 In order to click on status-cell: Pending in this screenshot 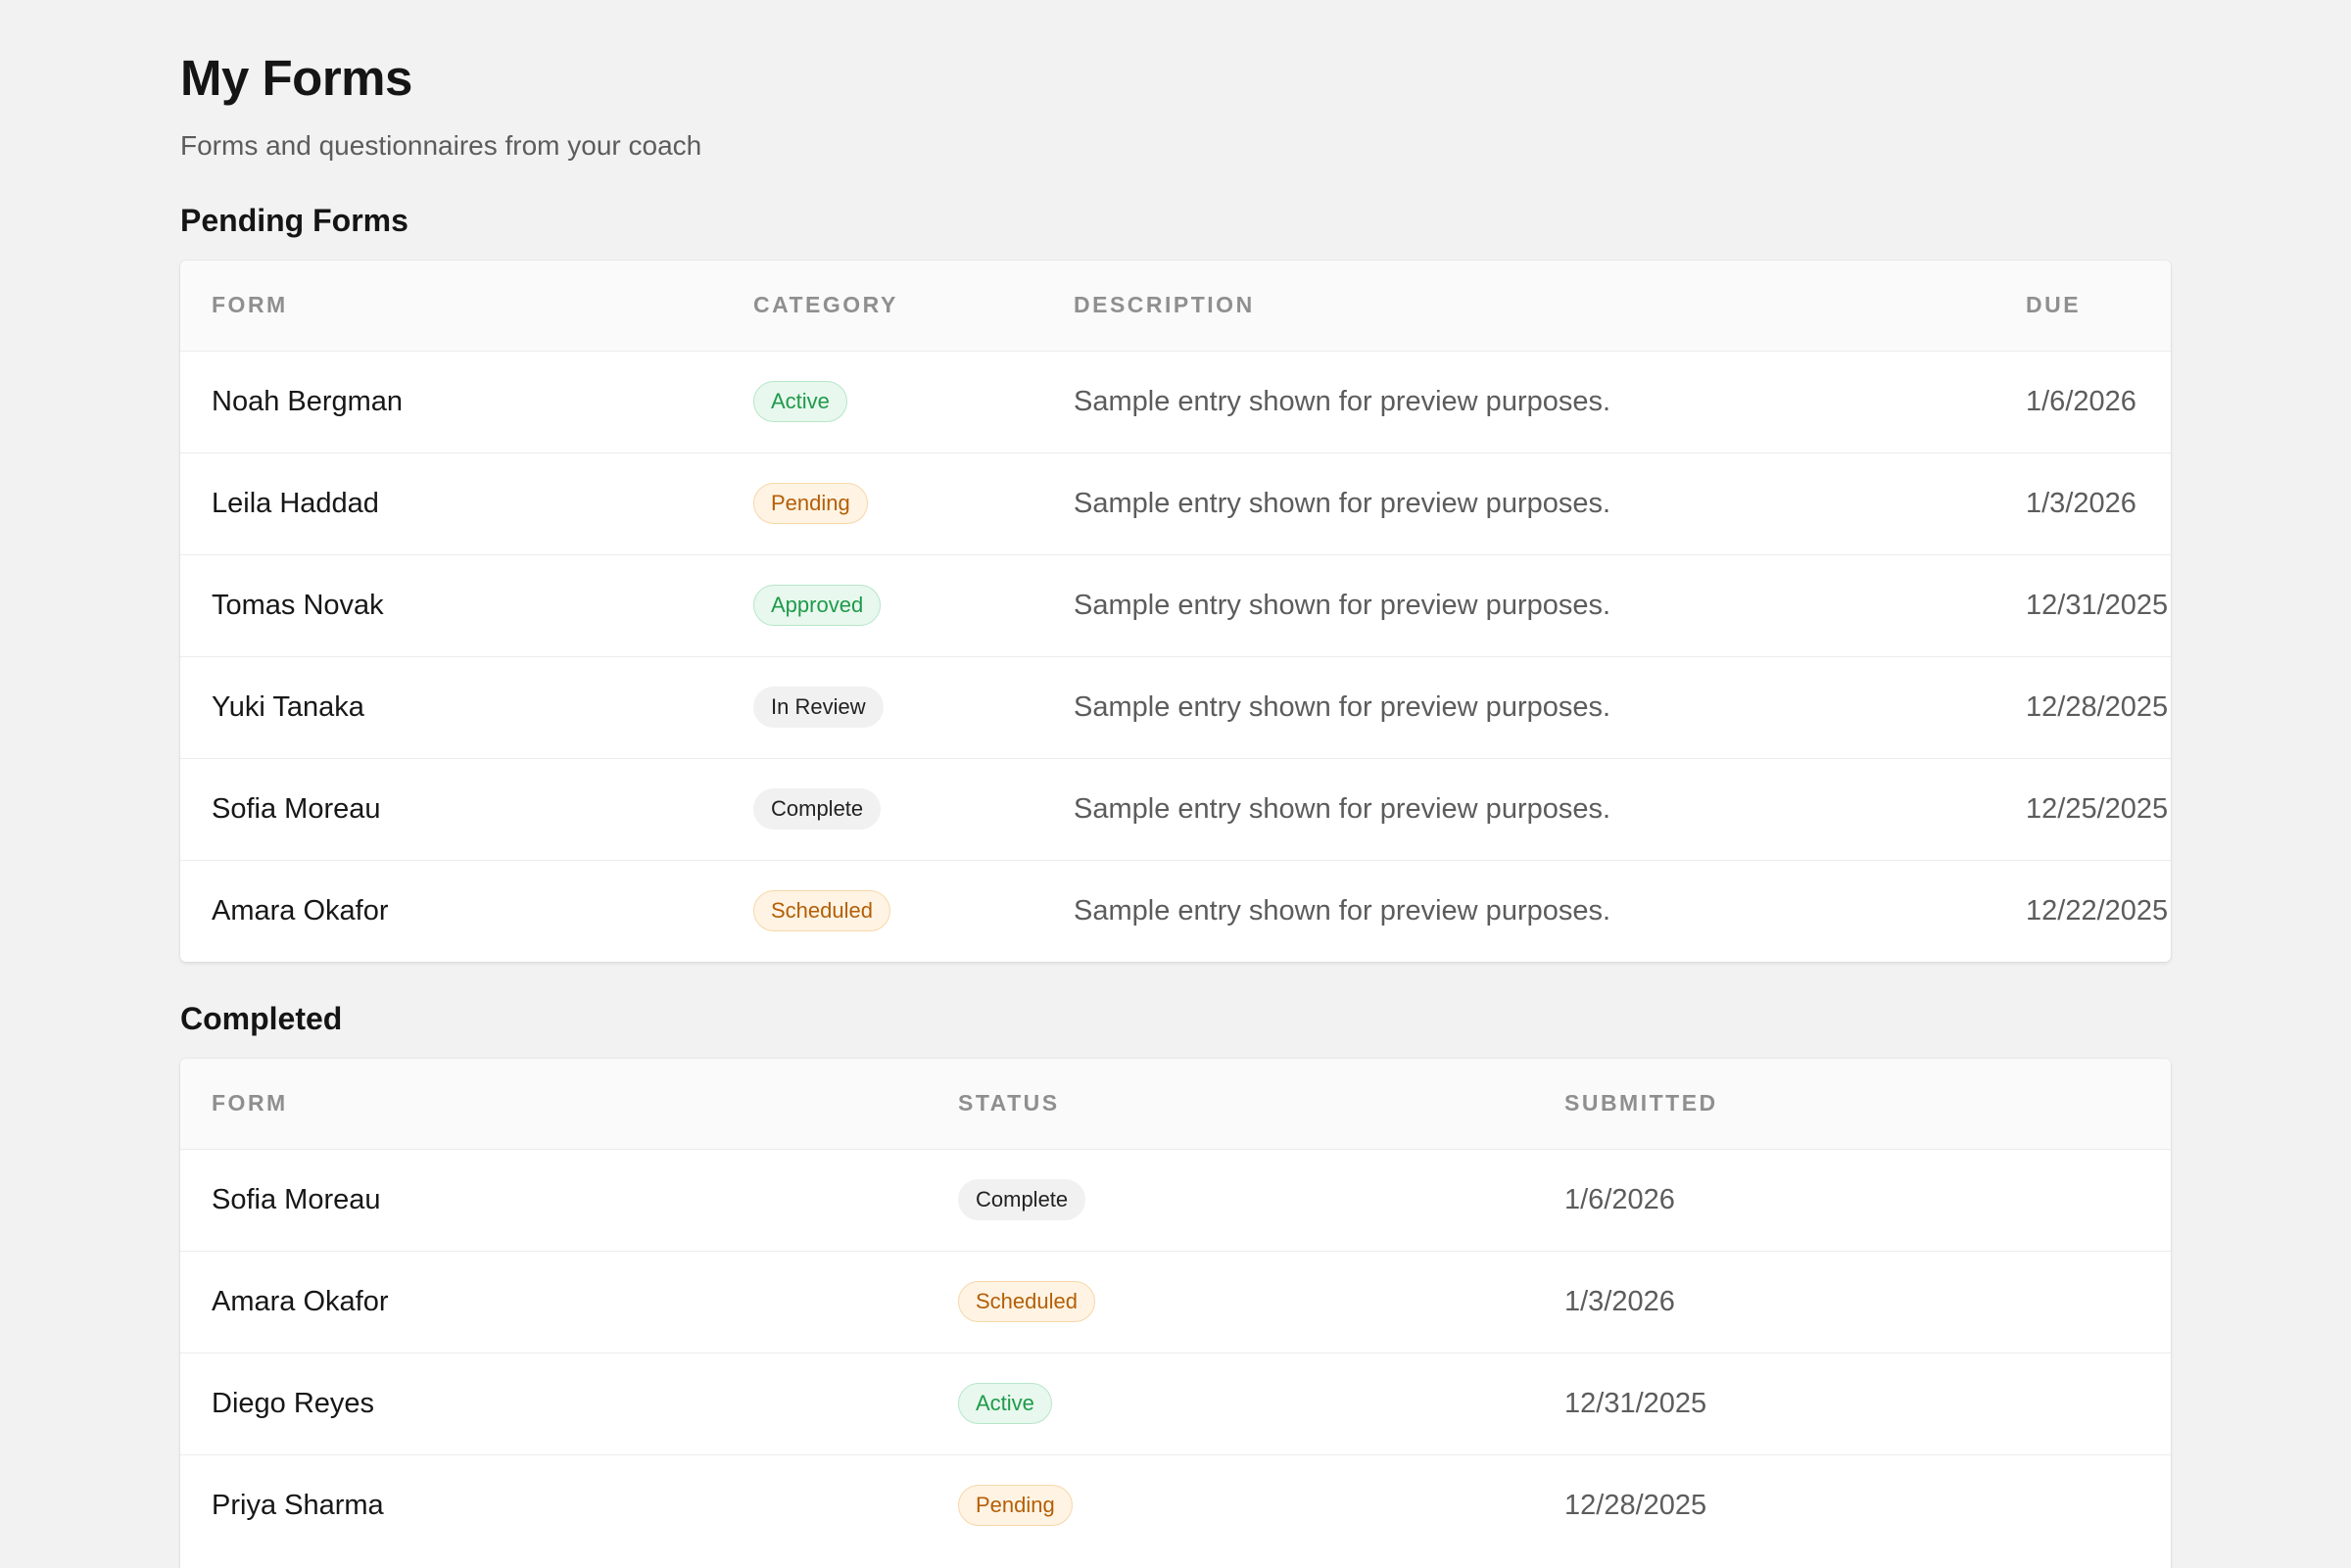, I will do `click(1261, 1505)`.